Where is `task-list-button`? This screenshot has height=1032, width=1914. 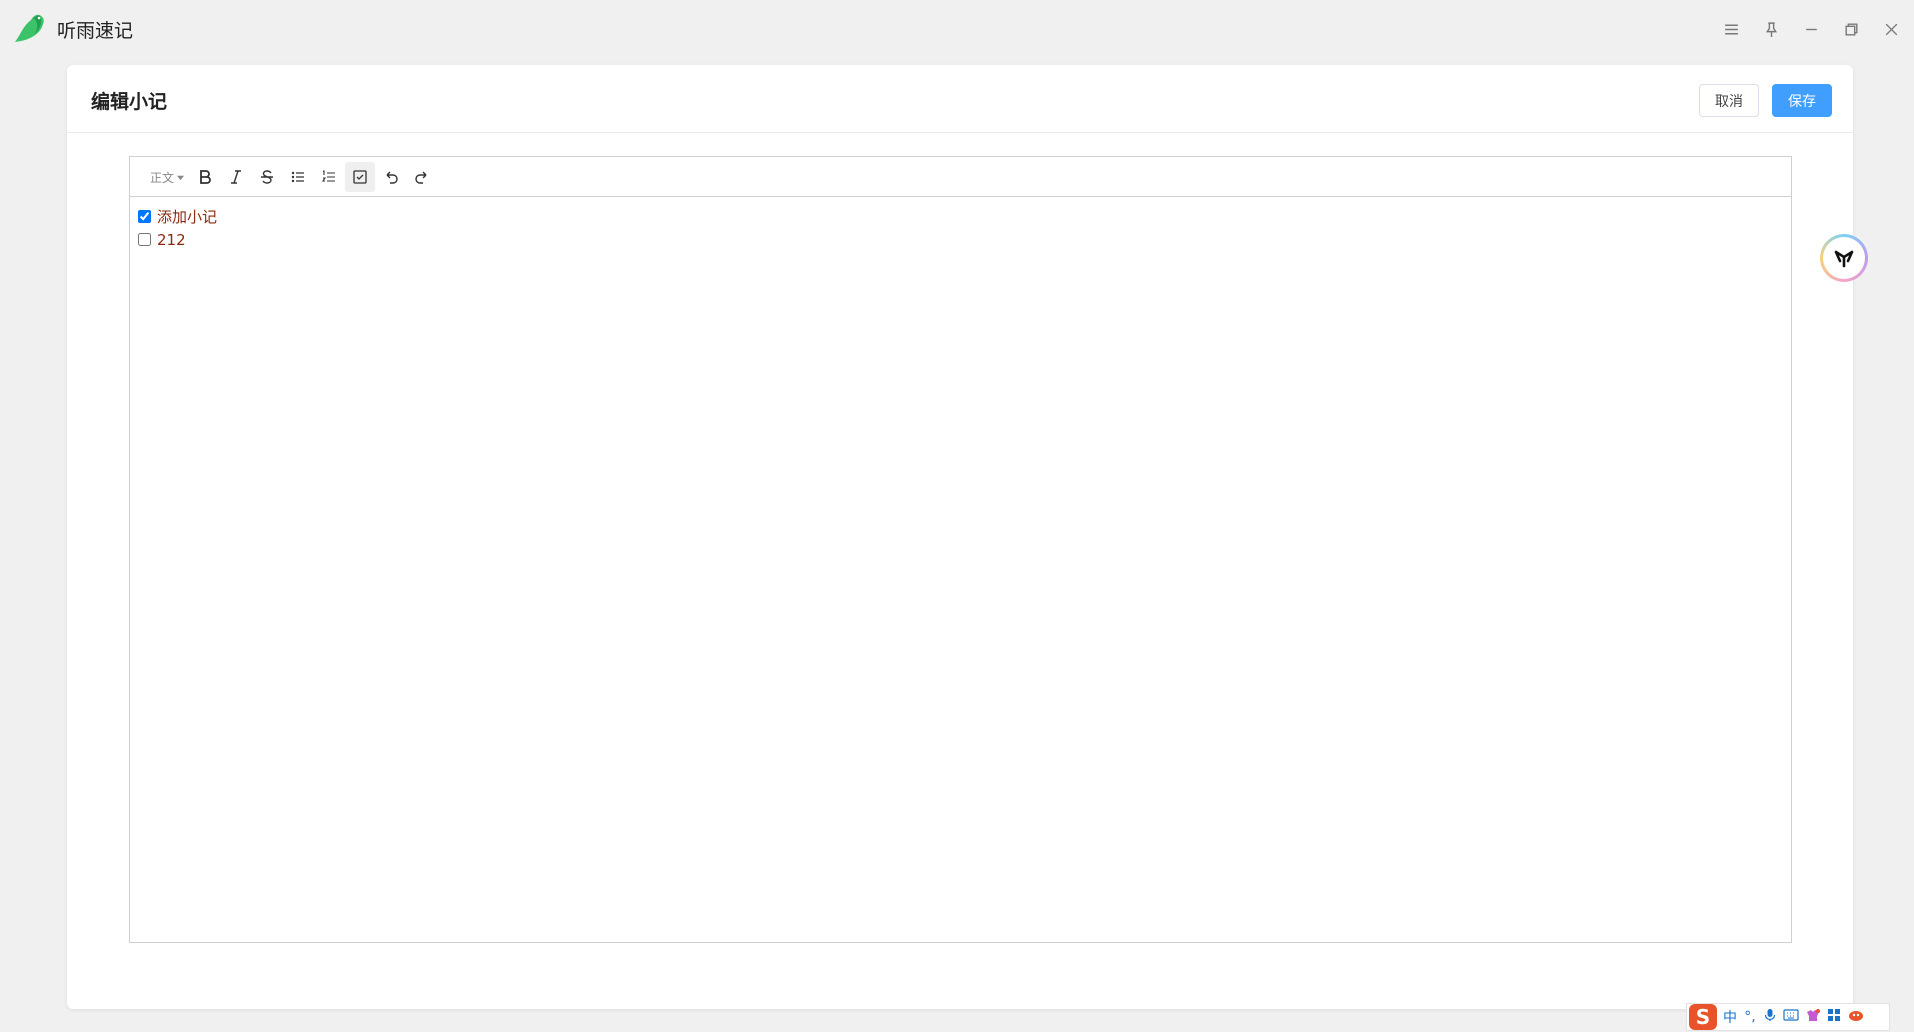
task-list-button is located at coordinates (360, 177).